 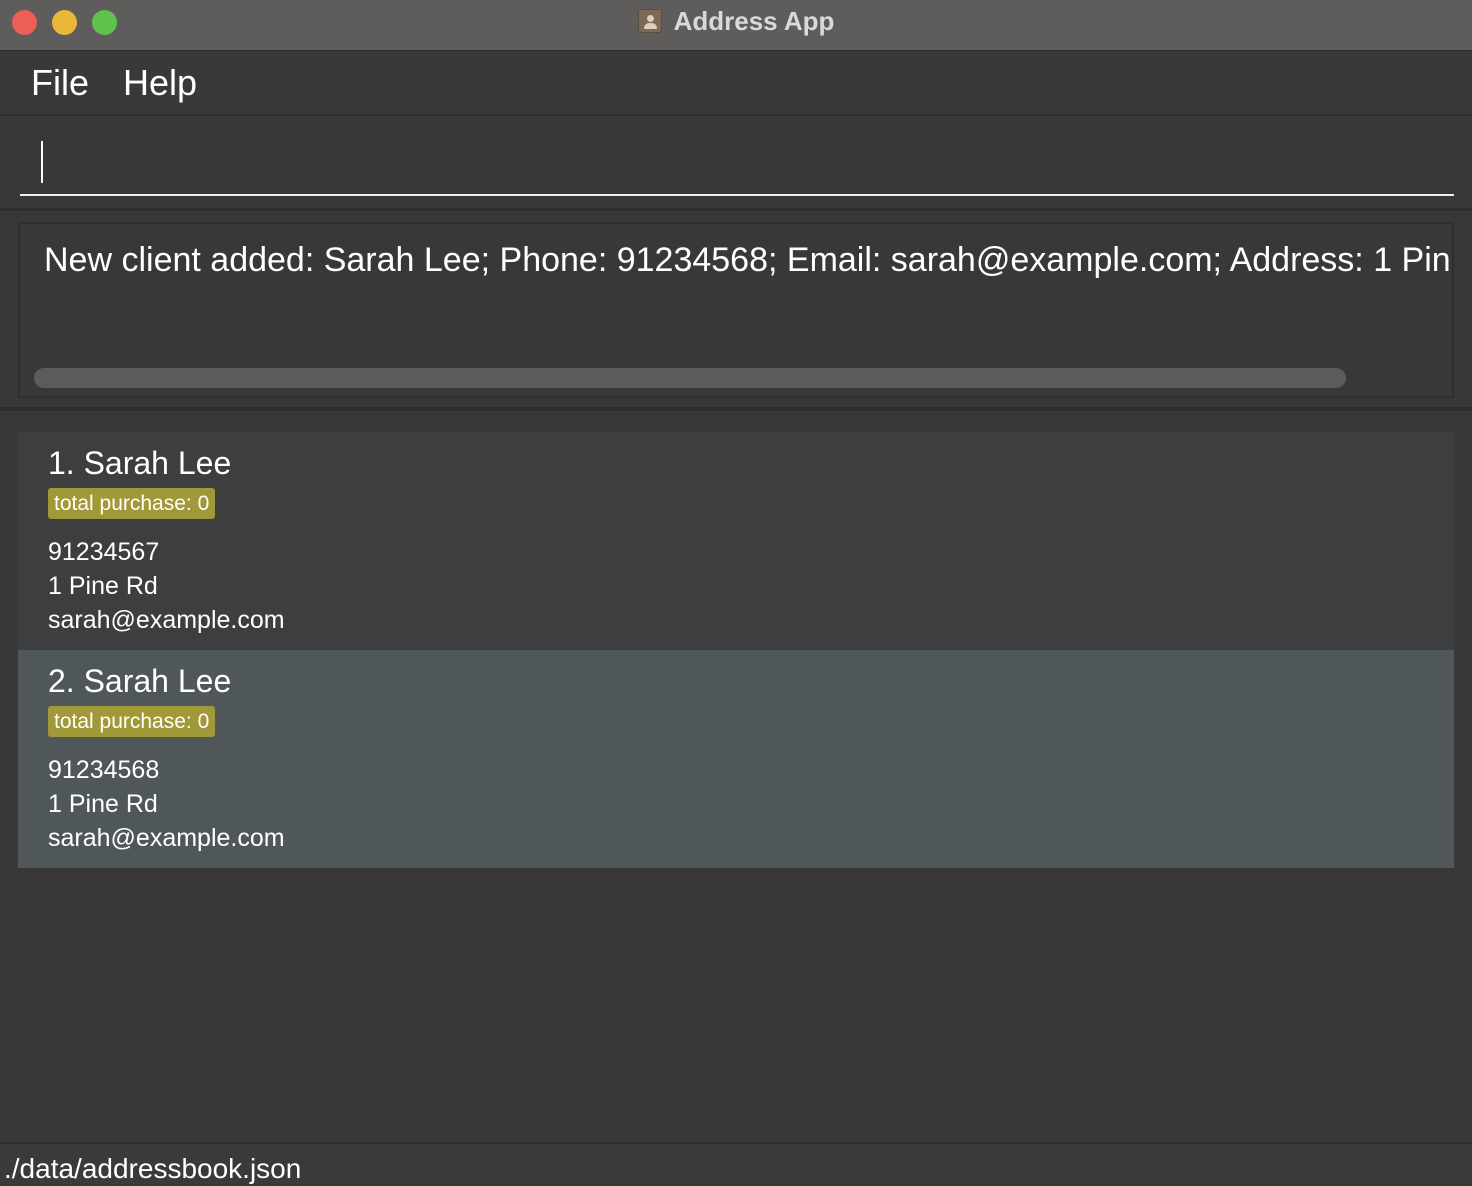 I want to click on person-phone: 91234568, so click(x=104, y=770).